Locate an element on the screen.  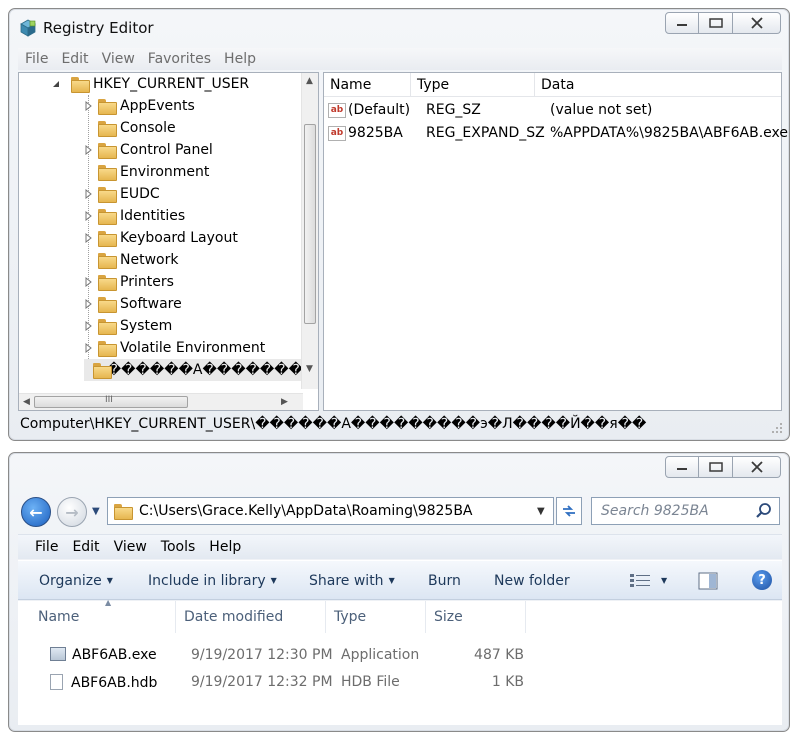
views-icon is located at coordinates (640, 581).